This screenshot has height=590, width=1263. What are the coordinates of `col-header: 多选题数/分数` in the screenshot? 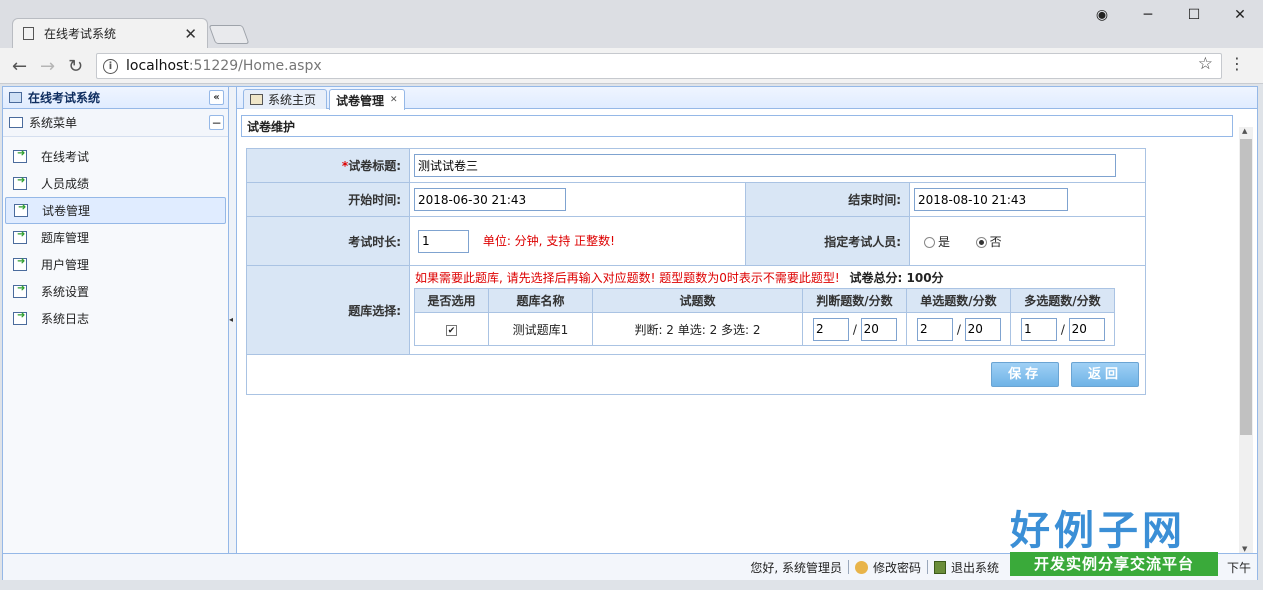 It's located at (1062, 300).